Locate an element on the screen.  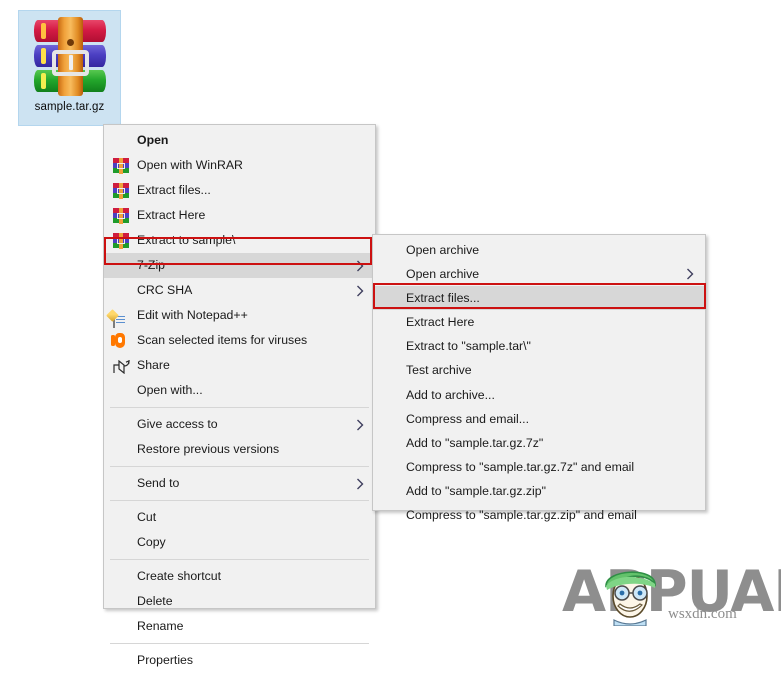
menu-item-label: Create shortcut is located at coordinates (179, 576).